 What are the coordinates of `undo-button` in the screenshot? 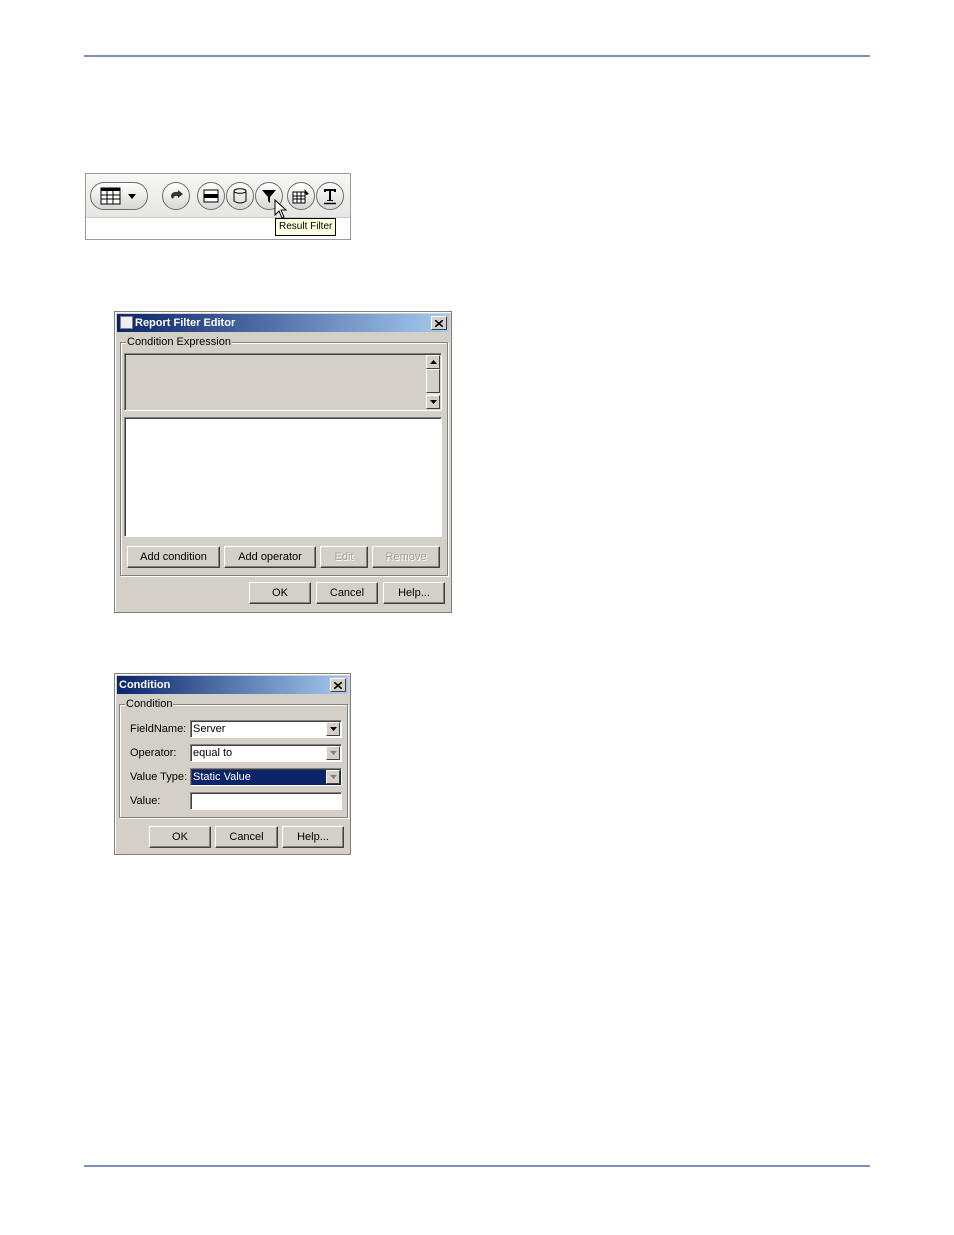 It's located at (176, 196).